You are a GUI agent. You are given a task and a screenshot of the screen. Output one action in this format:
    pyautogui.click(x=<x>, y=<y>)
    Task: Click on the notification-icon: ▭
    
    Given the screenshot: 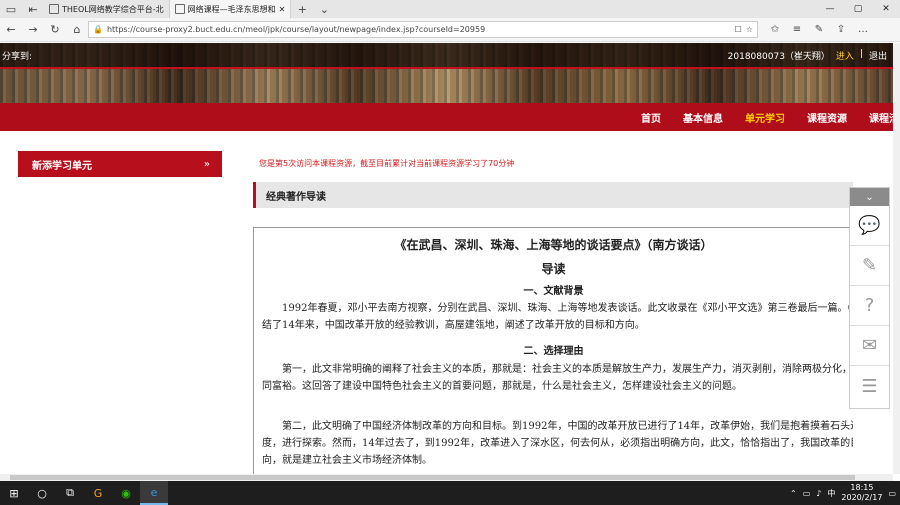 What is the action you would take?
    pyautogui.click(x=892, y=493)
    